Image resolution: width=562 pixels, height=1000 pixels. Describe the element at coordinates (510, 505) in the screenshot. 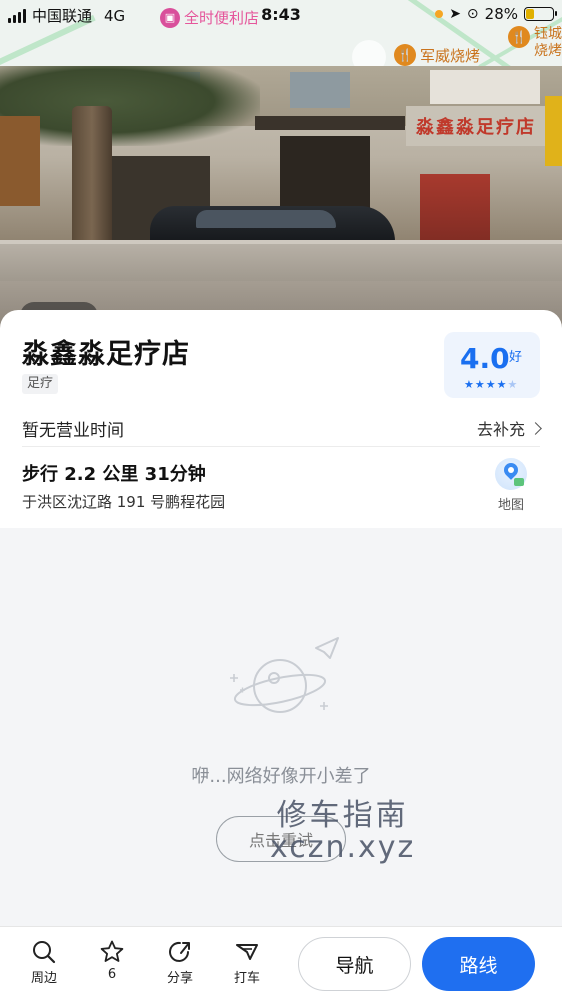

I see `map-label: 地图` at that location.